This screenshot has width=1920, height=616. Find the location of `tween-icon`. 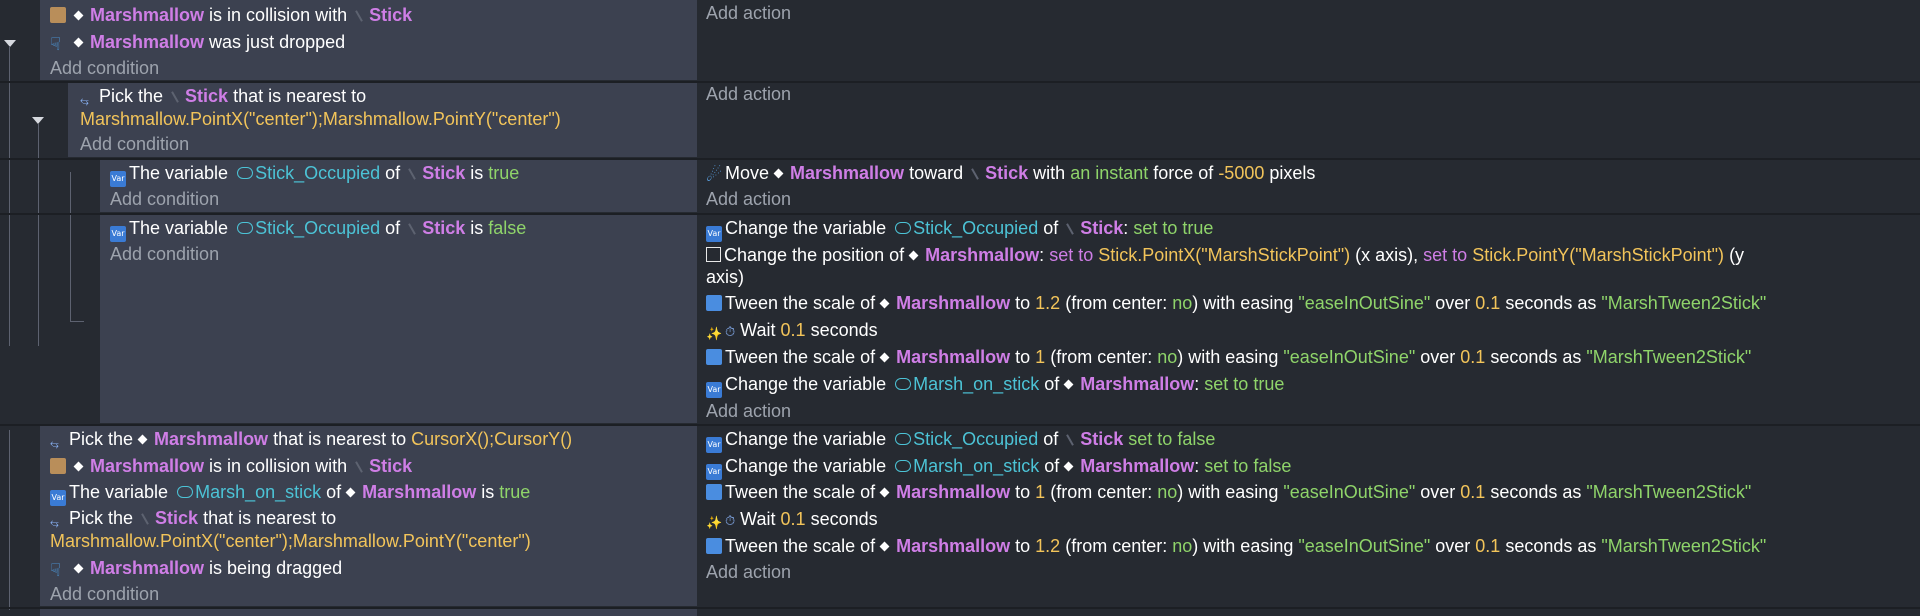

tween-icon is located at coordinates (714, 492).